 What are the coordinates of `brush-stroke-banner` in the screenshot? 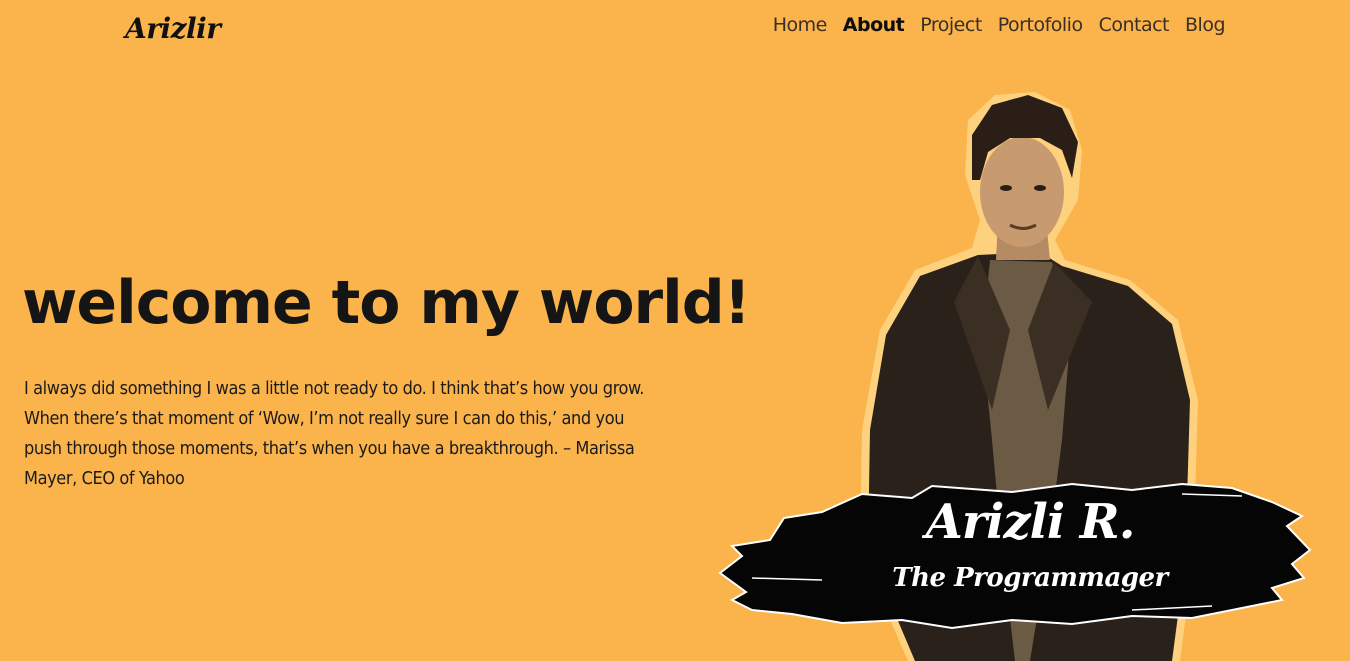 It's located at (1015, 556).